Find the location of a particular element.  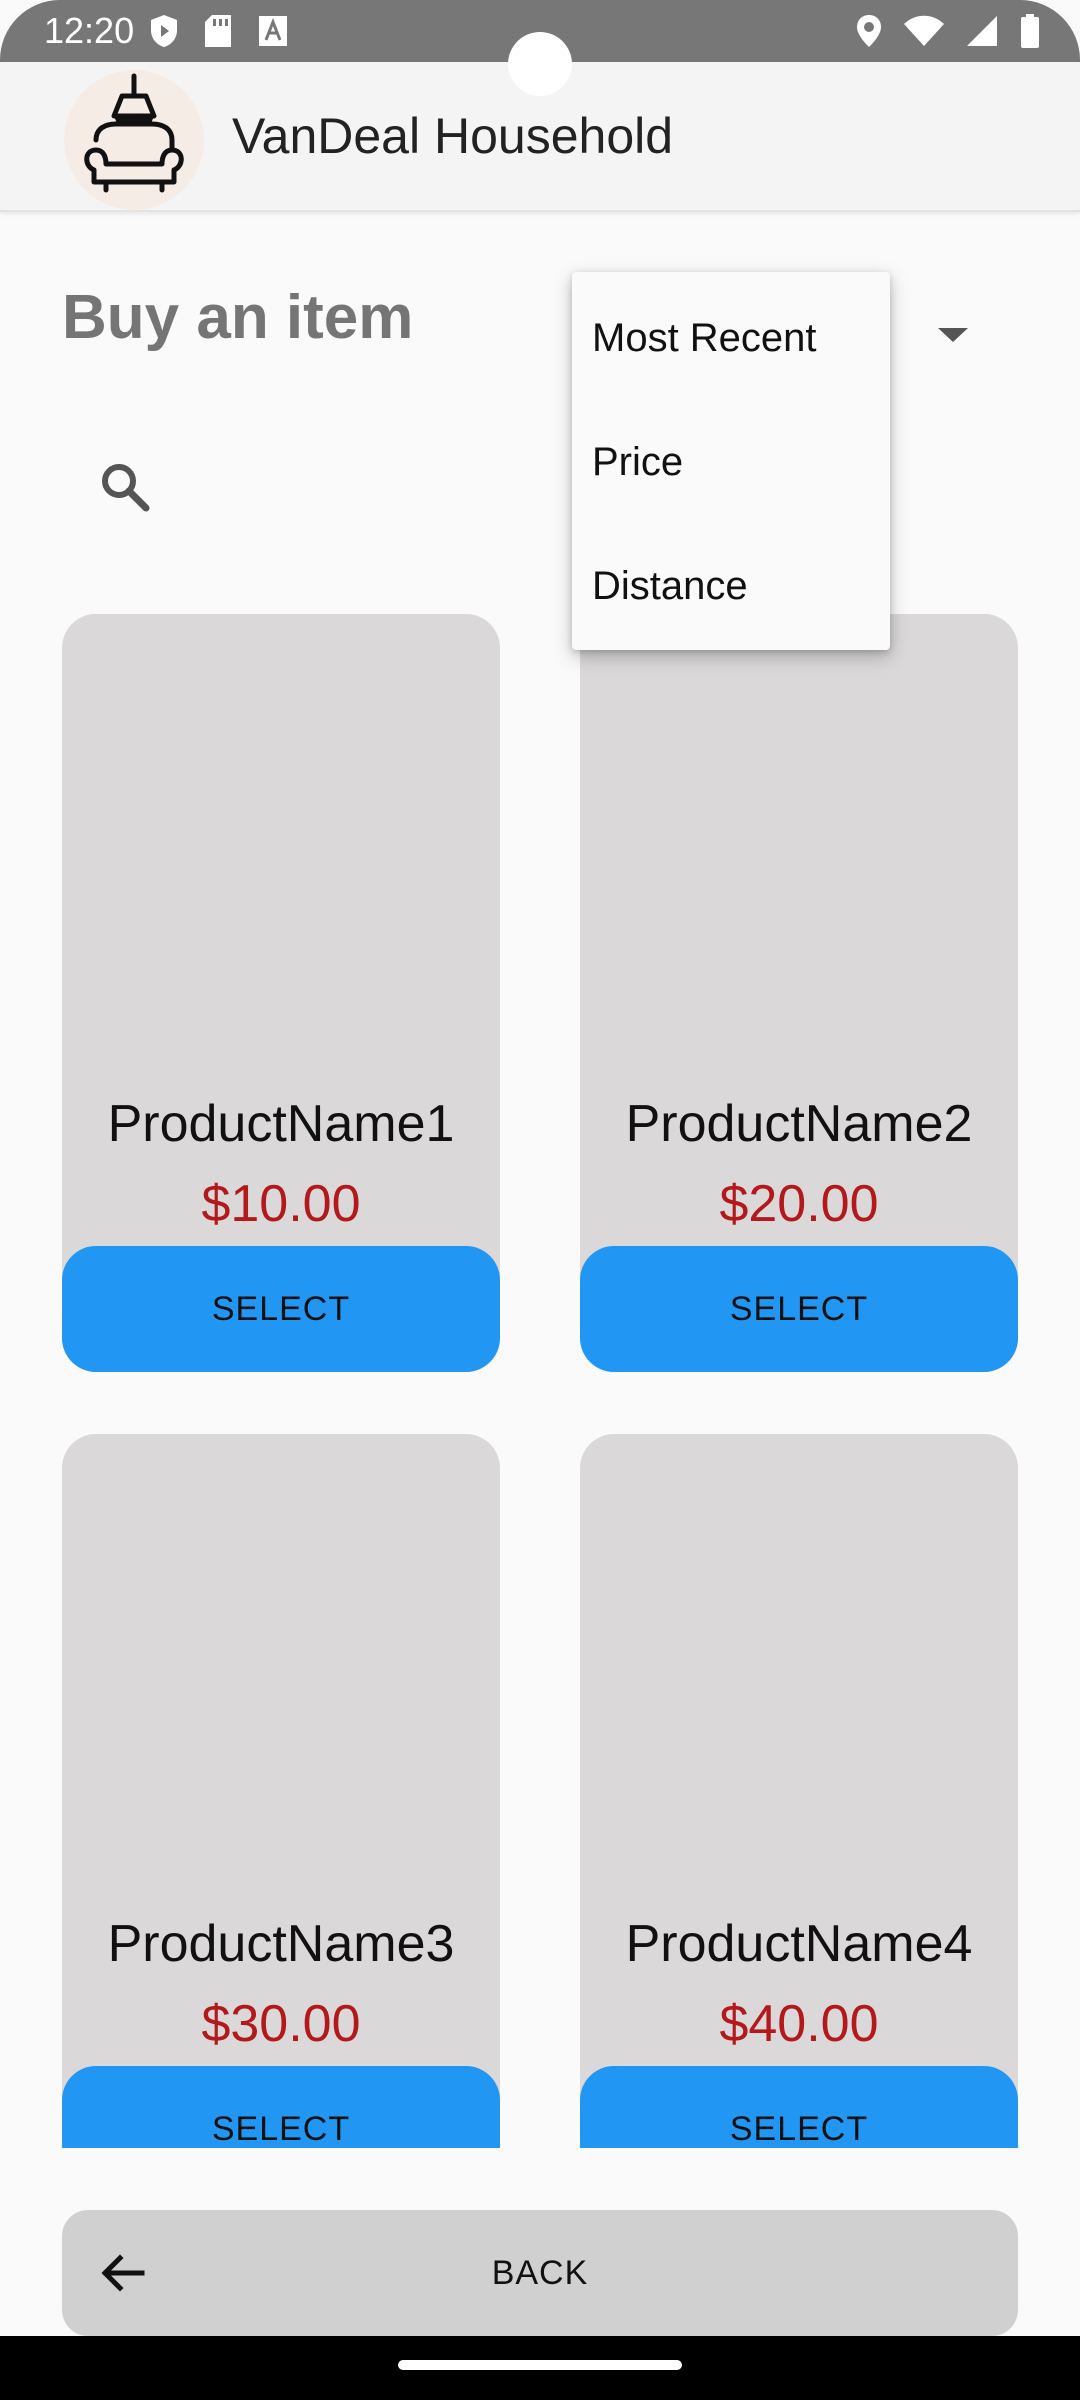

status-left-icons is located at coordinates (219, 33).